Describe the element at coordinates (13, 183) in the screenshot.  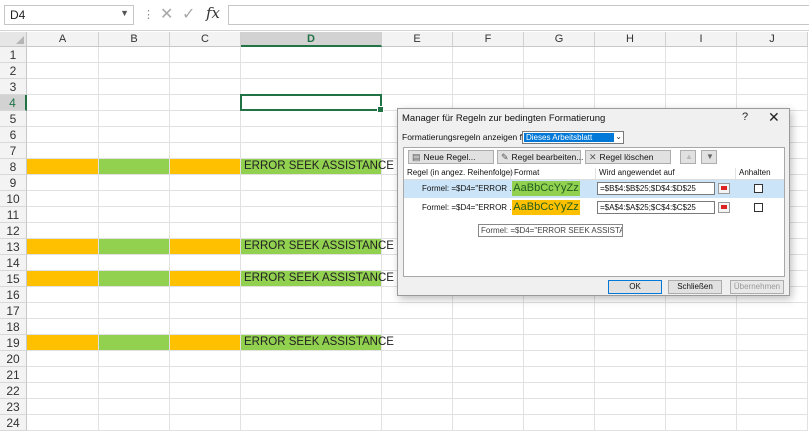
I see `row-header-9: 9` at that location.